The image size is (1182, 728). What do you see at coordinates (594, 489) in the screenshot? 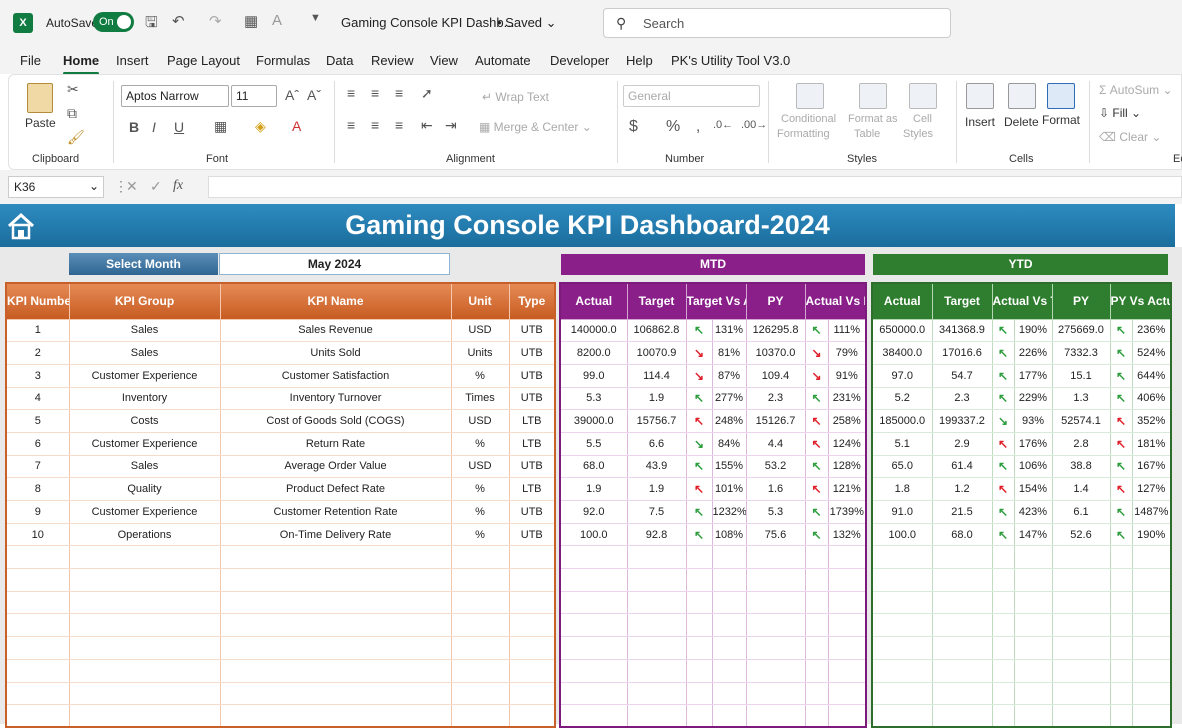
I see `mtd-actual-cell: 1.9` at bounding box center [594, 489].